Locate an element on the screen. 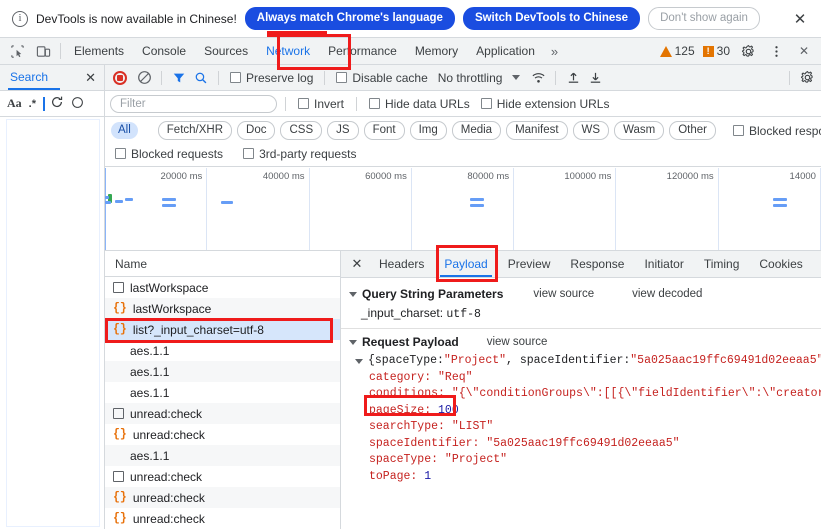  tab-initiator: Initiator is located at coordinates (663, 264).